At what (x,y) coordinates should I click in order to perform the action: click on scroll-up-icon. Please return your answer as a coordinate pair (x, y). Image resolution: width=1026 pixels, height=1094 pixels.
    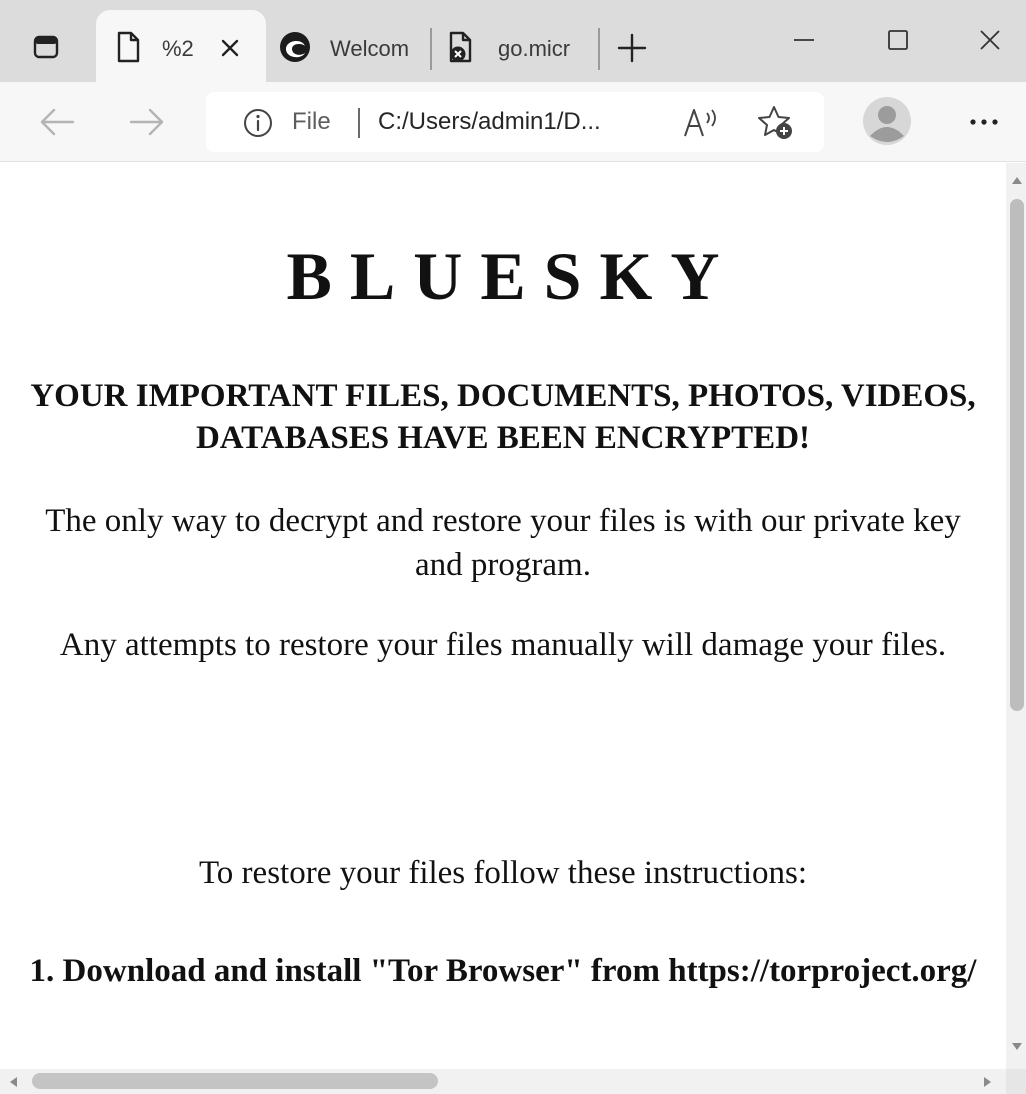
    Looking at the image, I should click on (1017, 180).